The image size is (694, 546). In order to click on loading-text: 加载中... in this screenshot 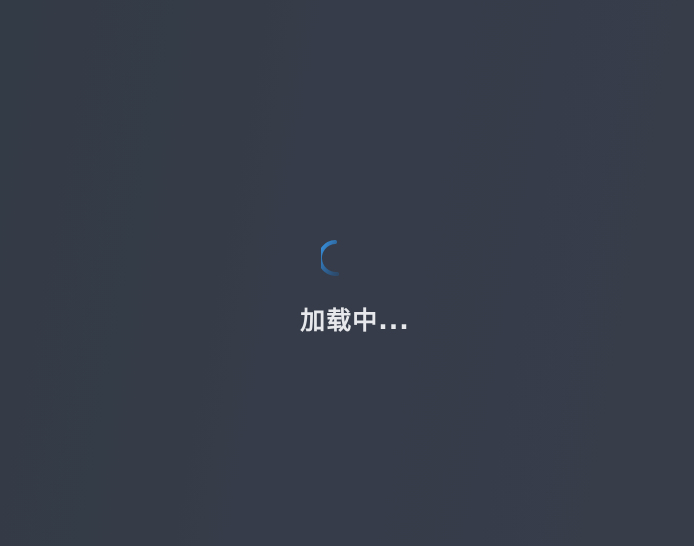, I will do `click(355, 320)`.